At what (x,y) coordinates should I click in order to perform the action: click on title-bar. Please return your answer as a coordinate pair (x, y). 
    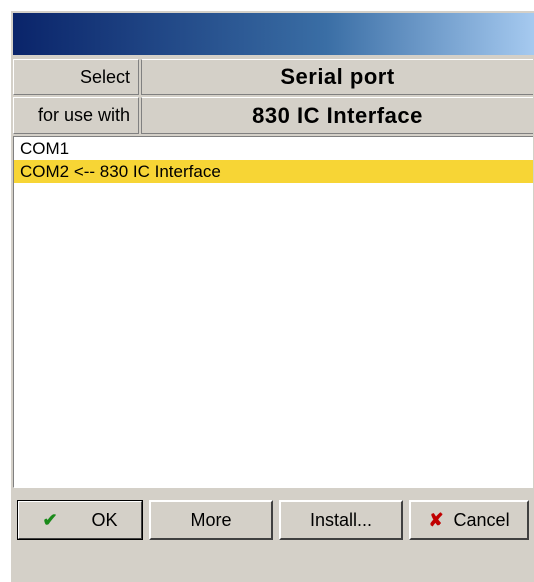
    Looking at the image, I should click on (273, 34).